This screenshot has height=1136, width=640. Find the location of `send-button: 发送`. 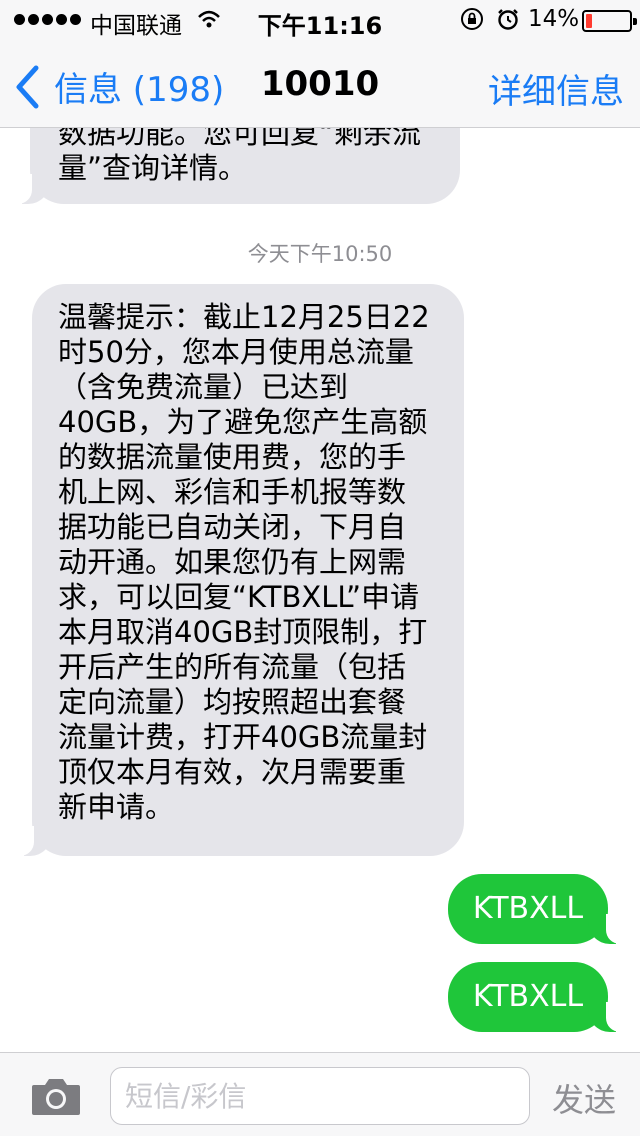

send-button: 发送 is located at coordinates (584, 1098).